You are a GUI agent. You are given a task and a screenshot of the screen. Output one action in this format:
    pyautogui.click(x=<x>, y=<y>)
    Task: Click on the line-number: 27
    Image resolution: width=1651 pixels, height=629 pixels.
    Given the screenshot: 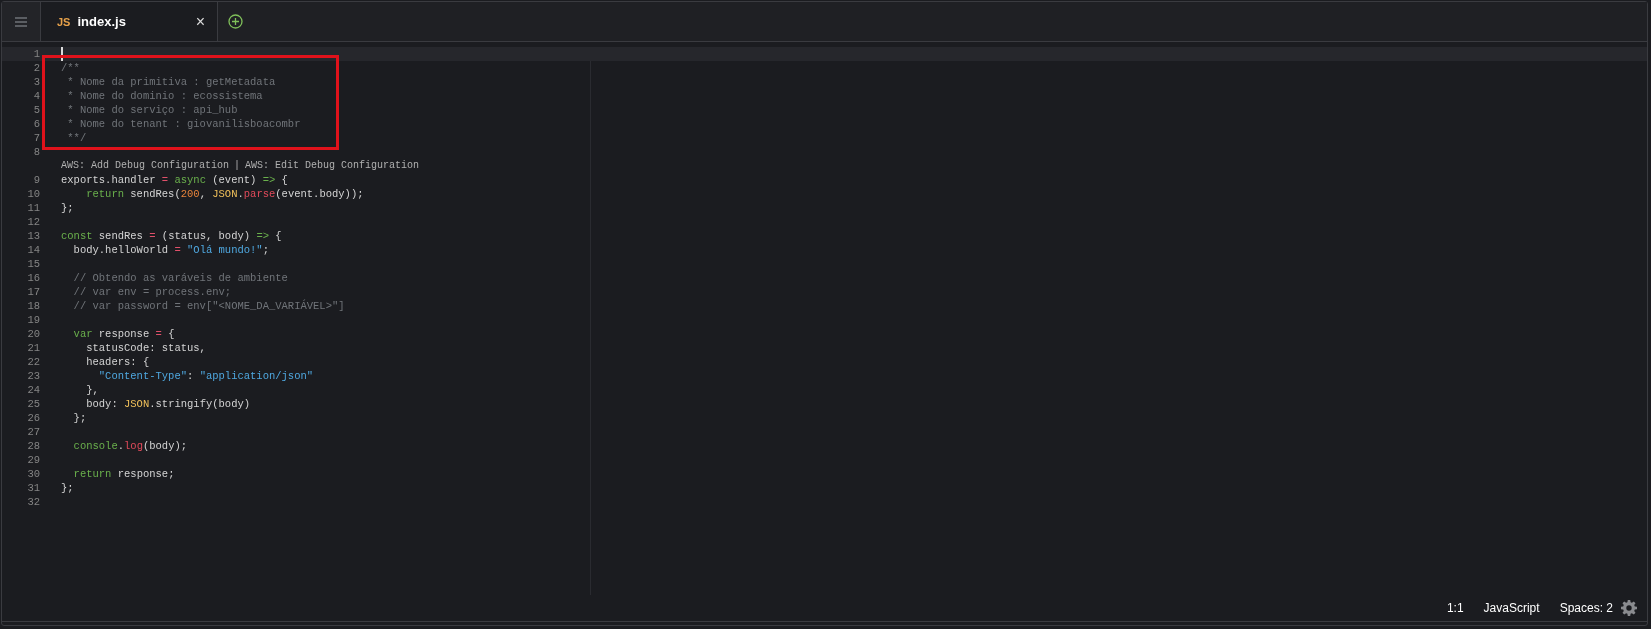 What is the action you would take?
    pyautogui.click(x=33, y=432)
    